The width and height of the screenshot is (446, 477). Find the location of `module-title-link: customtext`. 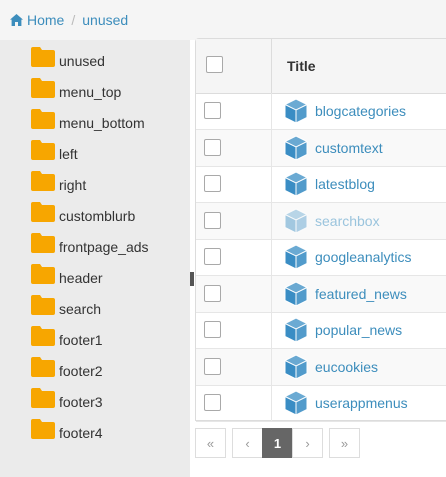

module-title-link: customtext is located at coordinates (349, 148).